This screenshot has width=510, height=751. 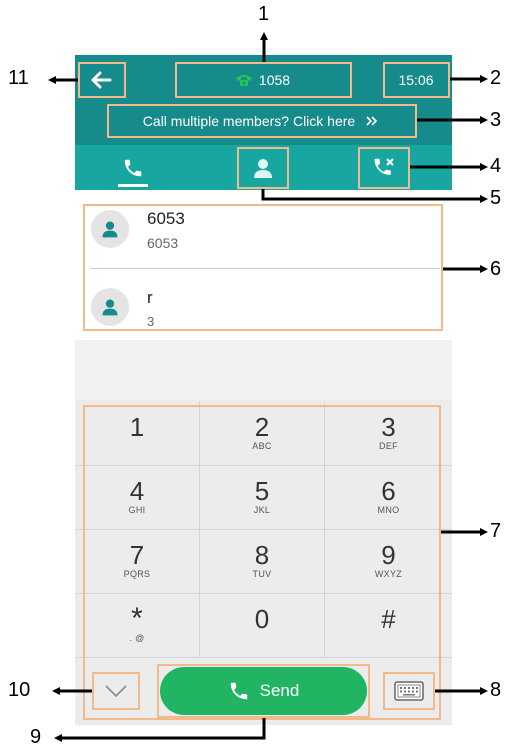 I want to click on callout-4: 4, so click(x=496, y=166).